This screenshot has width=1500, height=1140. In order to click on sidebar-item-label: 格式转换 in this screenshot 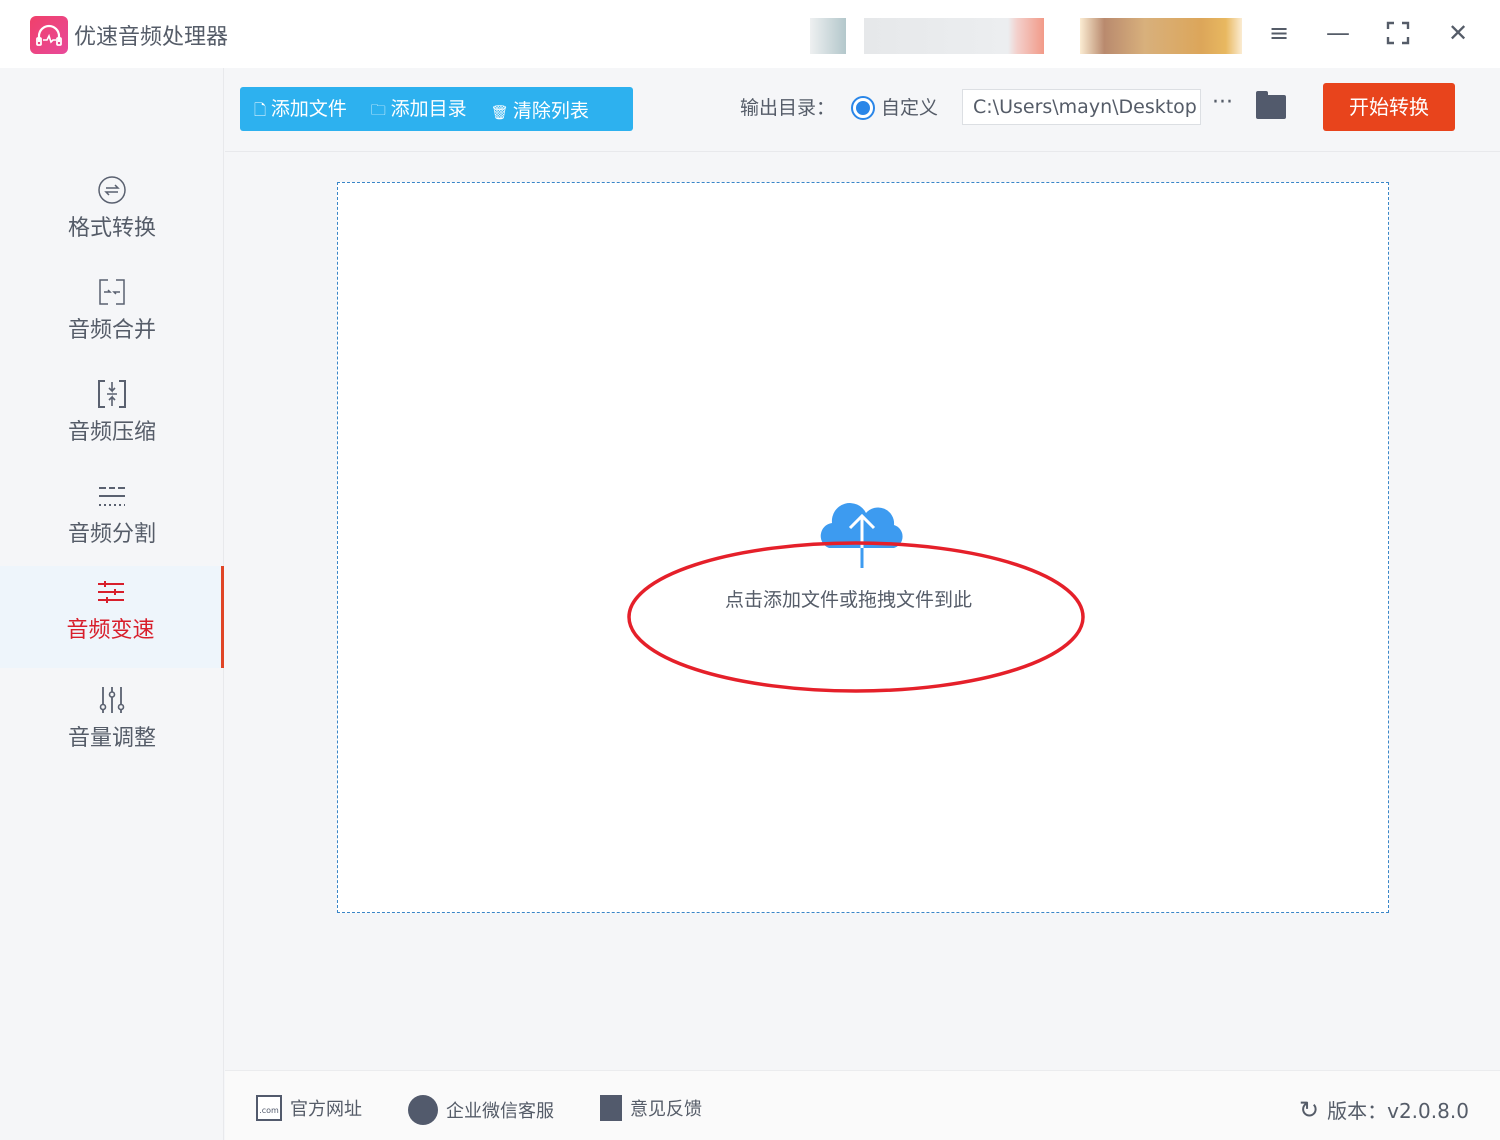, I will do `click(111, 228)`.